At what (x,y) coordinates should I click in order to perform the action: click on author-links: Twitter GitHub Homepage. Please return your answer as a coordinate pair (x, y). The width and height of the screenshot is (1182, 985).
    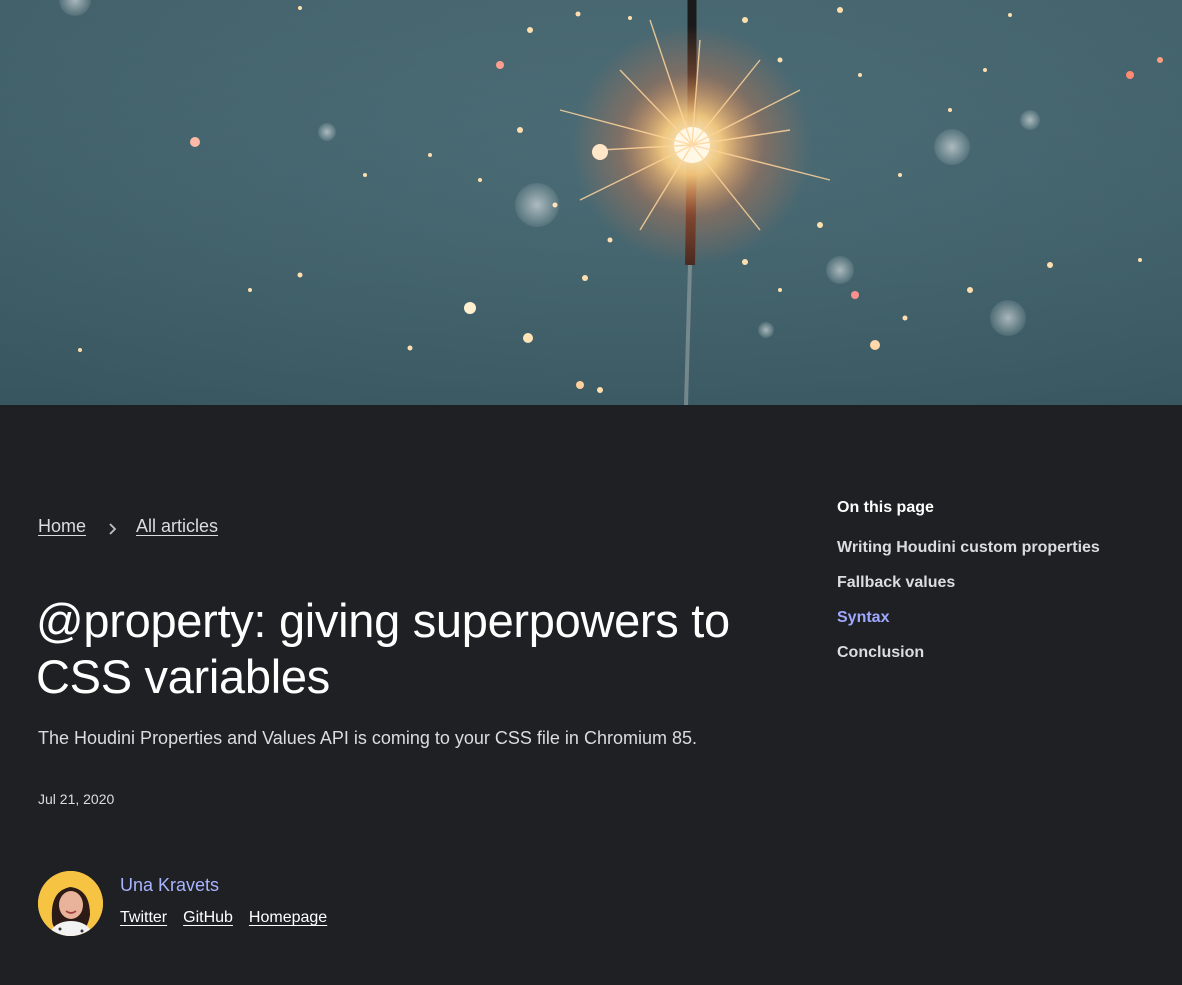
    Looking at the image, I should click on (223, 918).